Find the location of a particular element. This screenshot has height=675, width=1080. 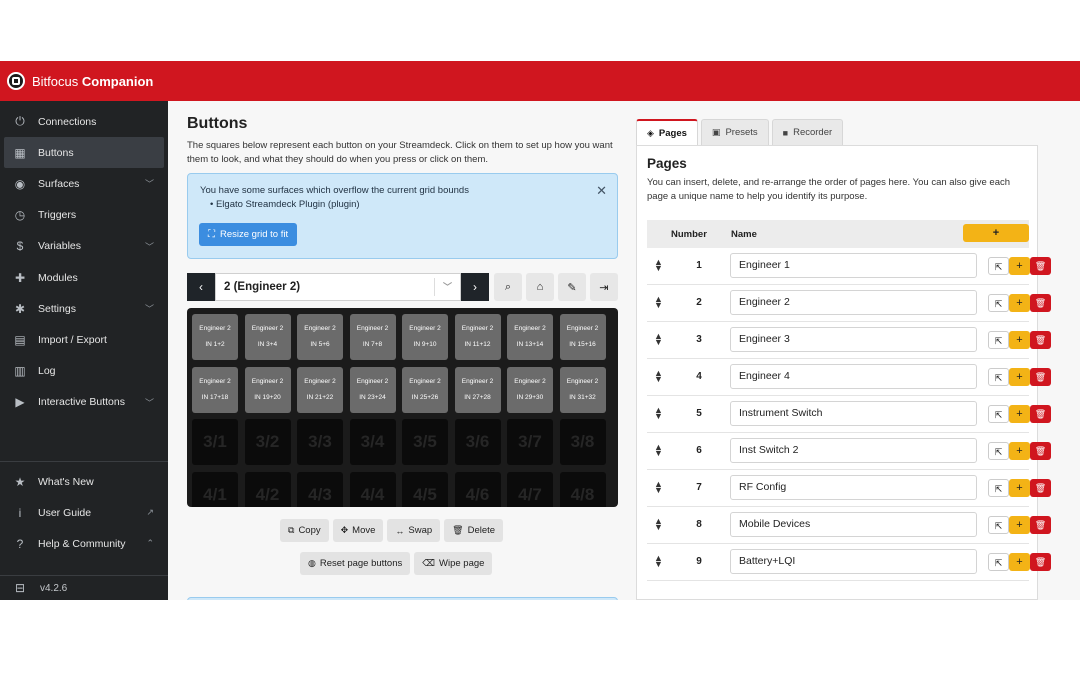

sidebar-item-log: ▥ Log is located at coordinates (84, 371).